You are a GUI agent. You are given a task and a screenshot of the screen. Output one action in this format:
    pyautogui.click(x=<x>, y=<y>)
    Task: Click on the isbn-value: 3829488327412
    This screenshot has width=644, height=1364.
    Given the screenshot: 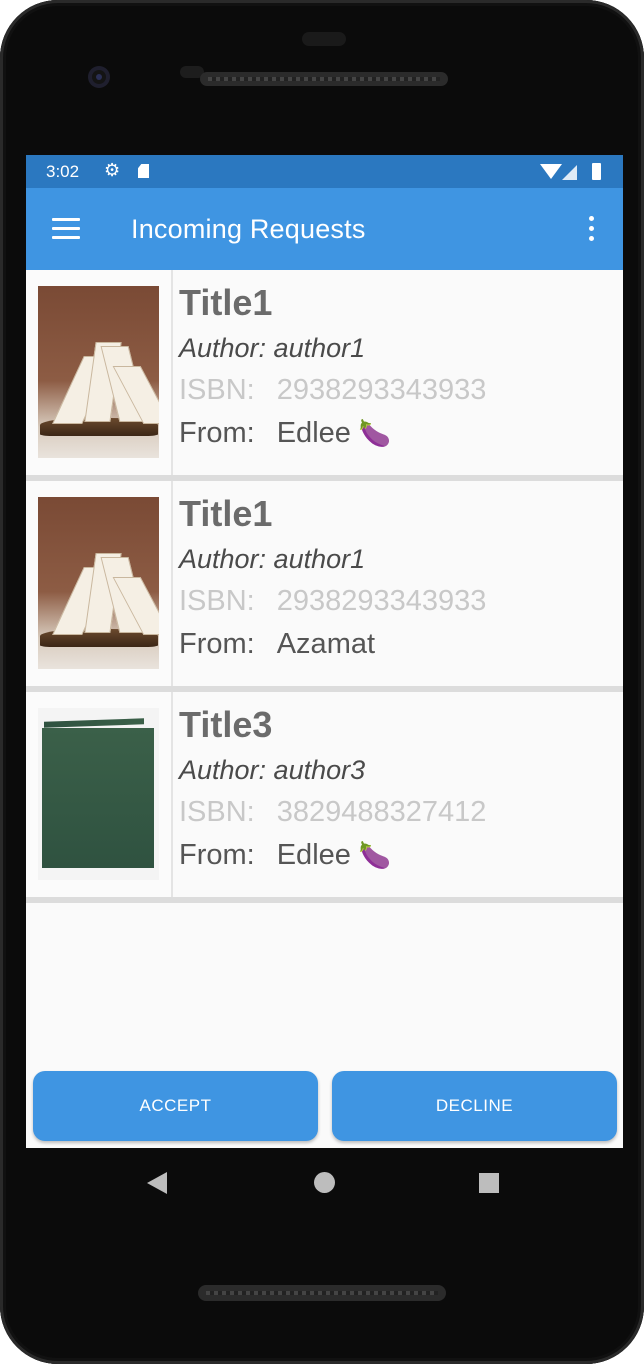 What is the action you would take?
    pyautogui.click(x=381, y=812)
    